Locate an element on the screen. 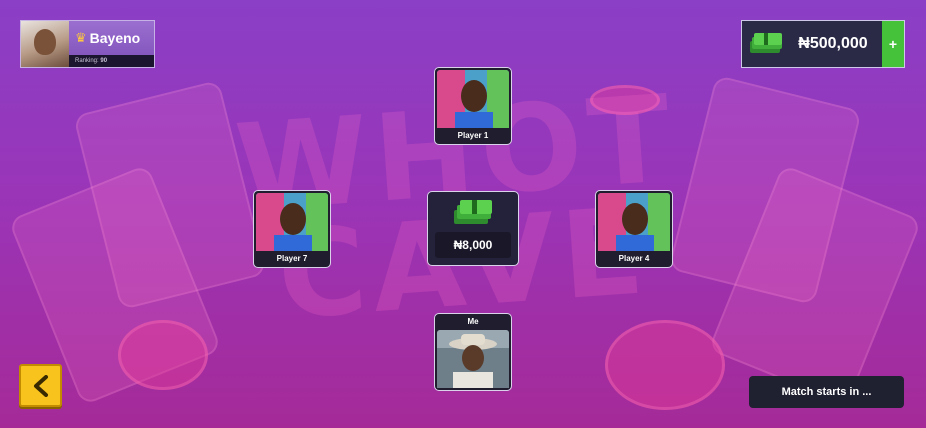 This screenshot has height=428, width=926. player-seat-me: Me is located at coordinates (473, 352).